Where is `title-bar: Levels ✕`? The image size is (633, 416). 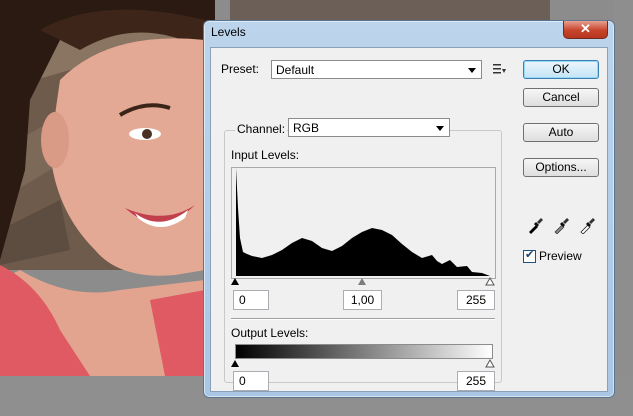 title-bar: Levels ✕ is located at coordinates (409, 32).